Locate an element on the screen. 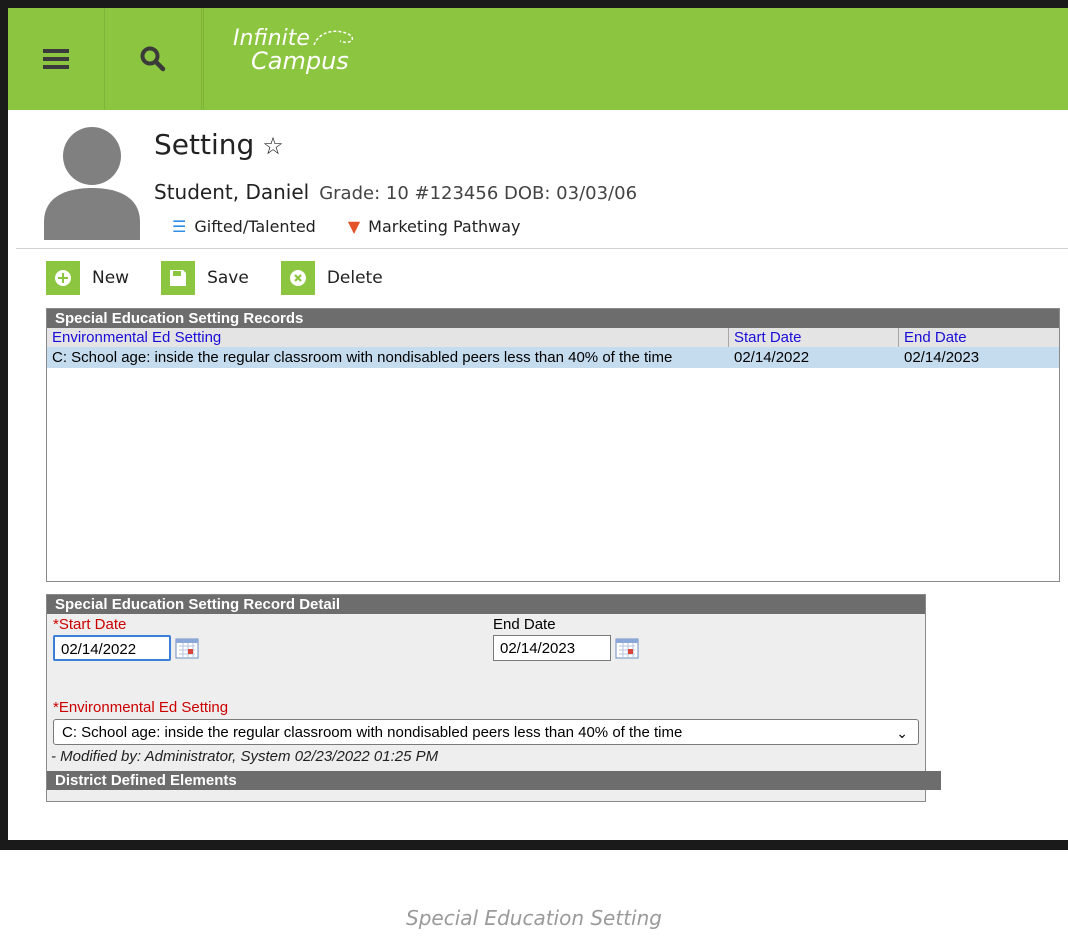 This screenshot has width=1068, height=944. figure-caption: Special Education Setting is located at coordinates (534, 918).